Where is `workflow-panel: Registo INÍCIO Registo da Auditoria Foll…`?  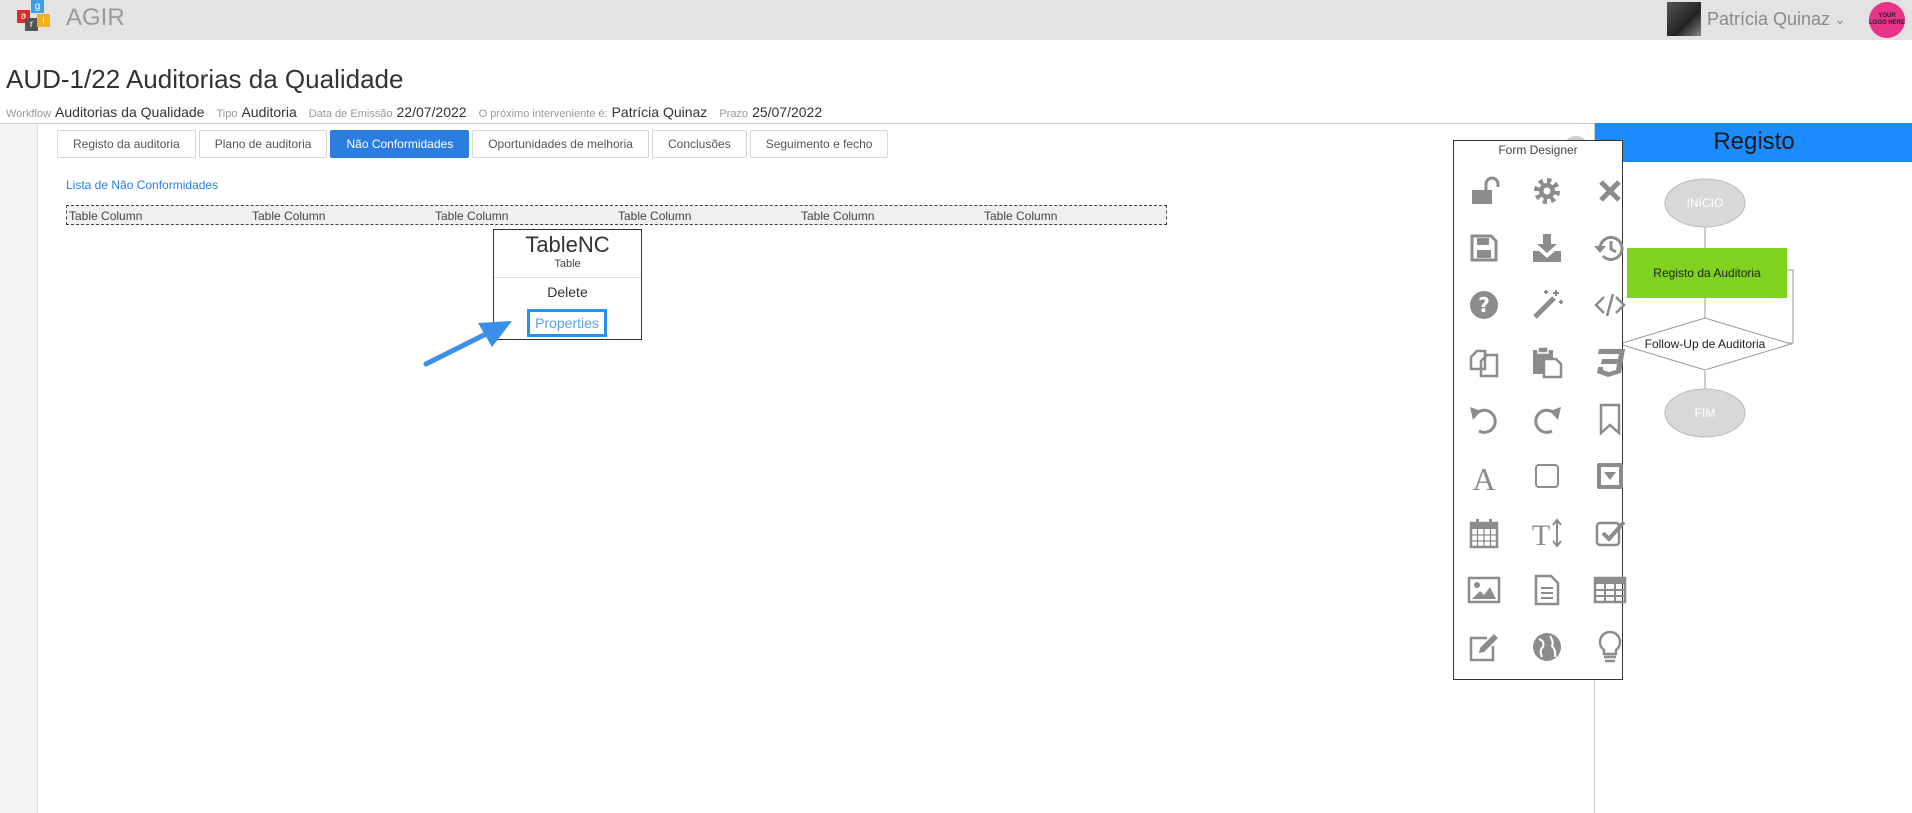
workflow-panel: Registo INÍCIO Registo da Auditoria Foll… is located at coordinates (1753, 468).